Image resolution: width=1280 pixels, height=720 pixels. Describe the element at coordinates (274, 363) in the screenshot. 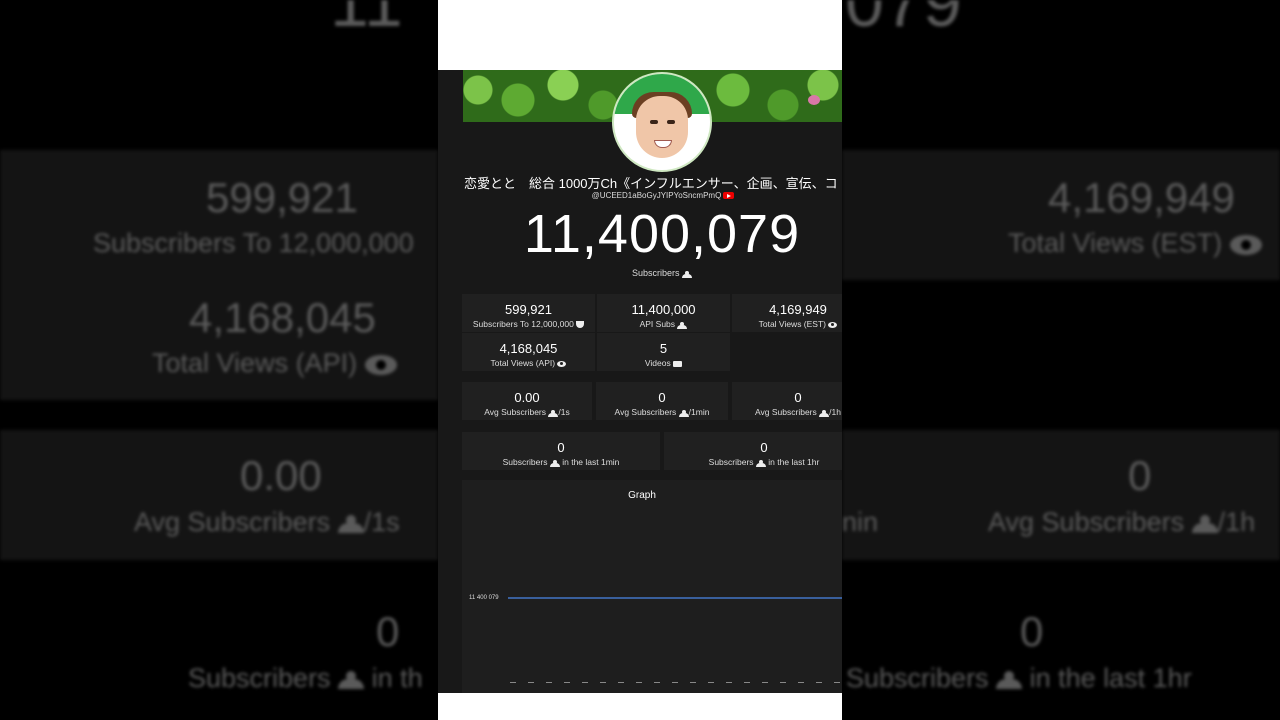

I see `bg-label: Total Views (API)` at that location.